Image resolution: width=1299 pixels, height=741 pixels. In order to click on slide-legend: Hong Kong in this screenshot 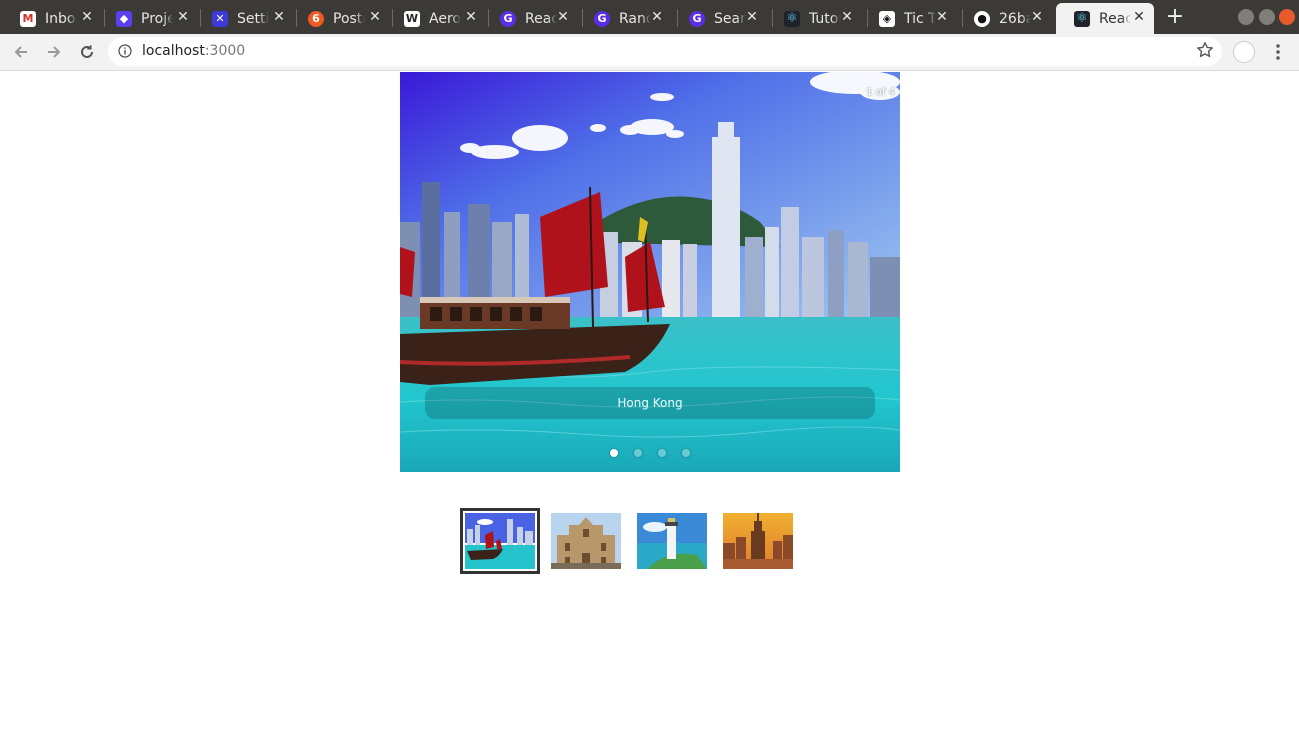, I will do `click(650, 403)`.